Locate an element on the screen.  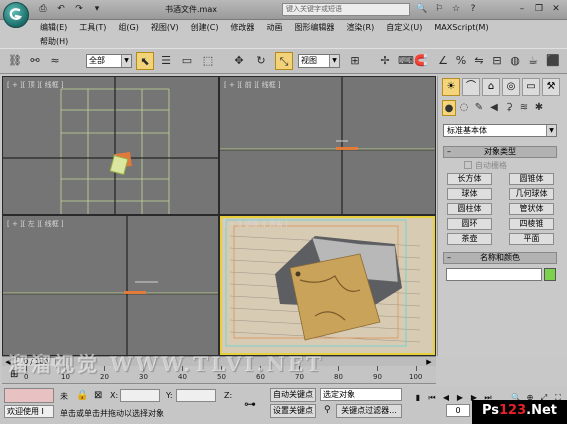
search-input: 键入关键字或短语 is located at coordinates (346, 9).